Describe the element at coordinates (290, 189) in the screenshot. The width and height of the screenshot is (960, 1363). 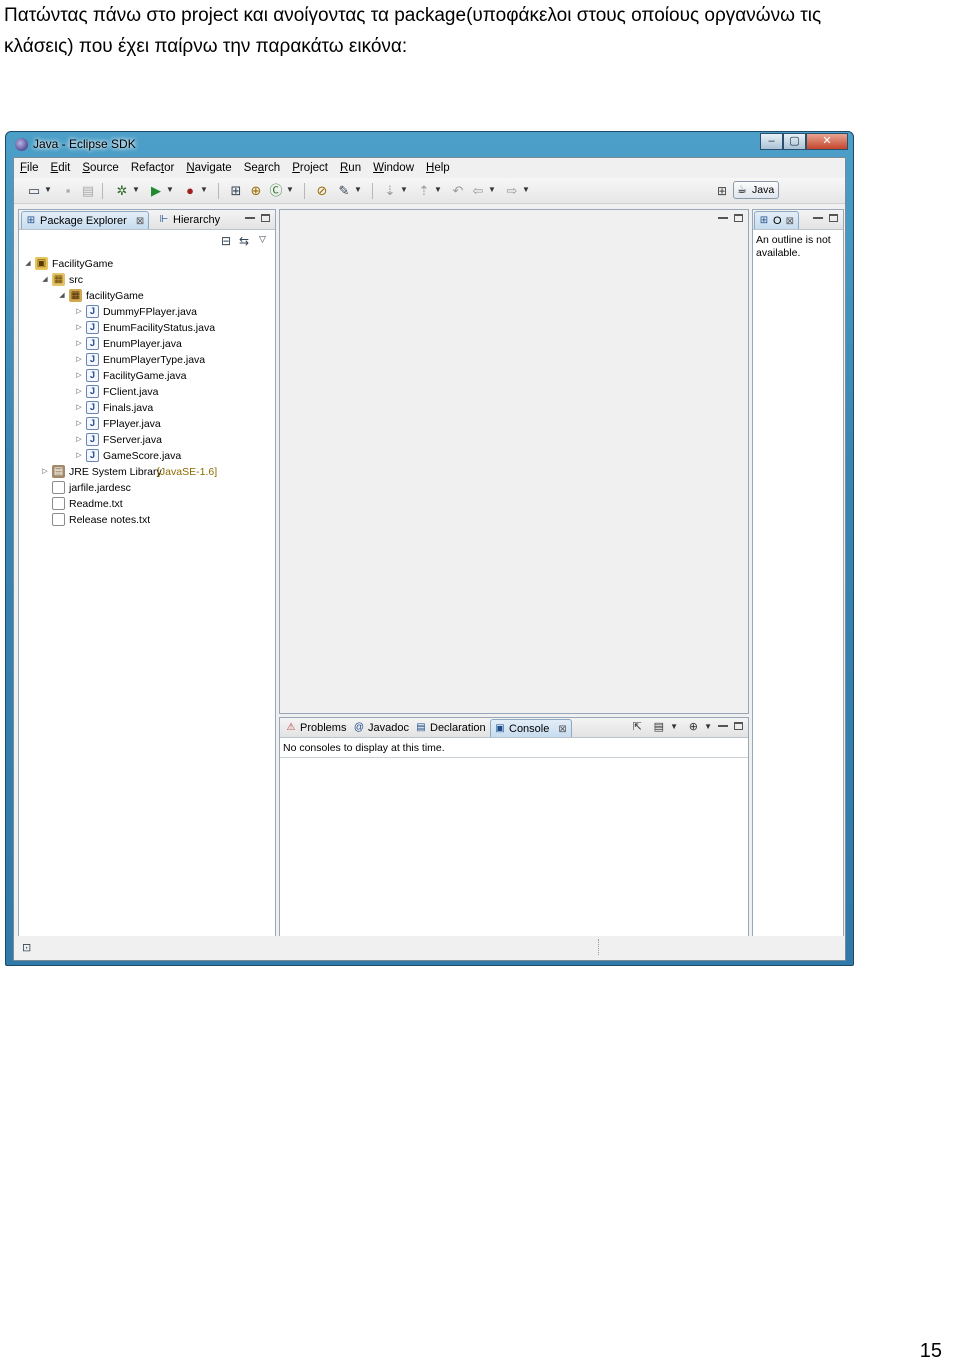
I see `new-class-dropdown-icon: ▼` at that location.